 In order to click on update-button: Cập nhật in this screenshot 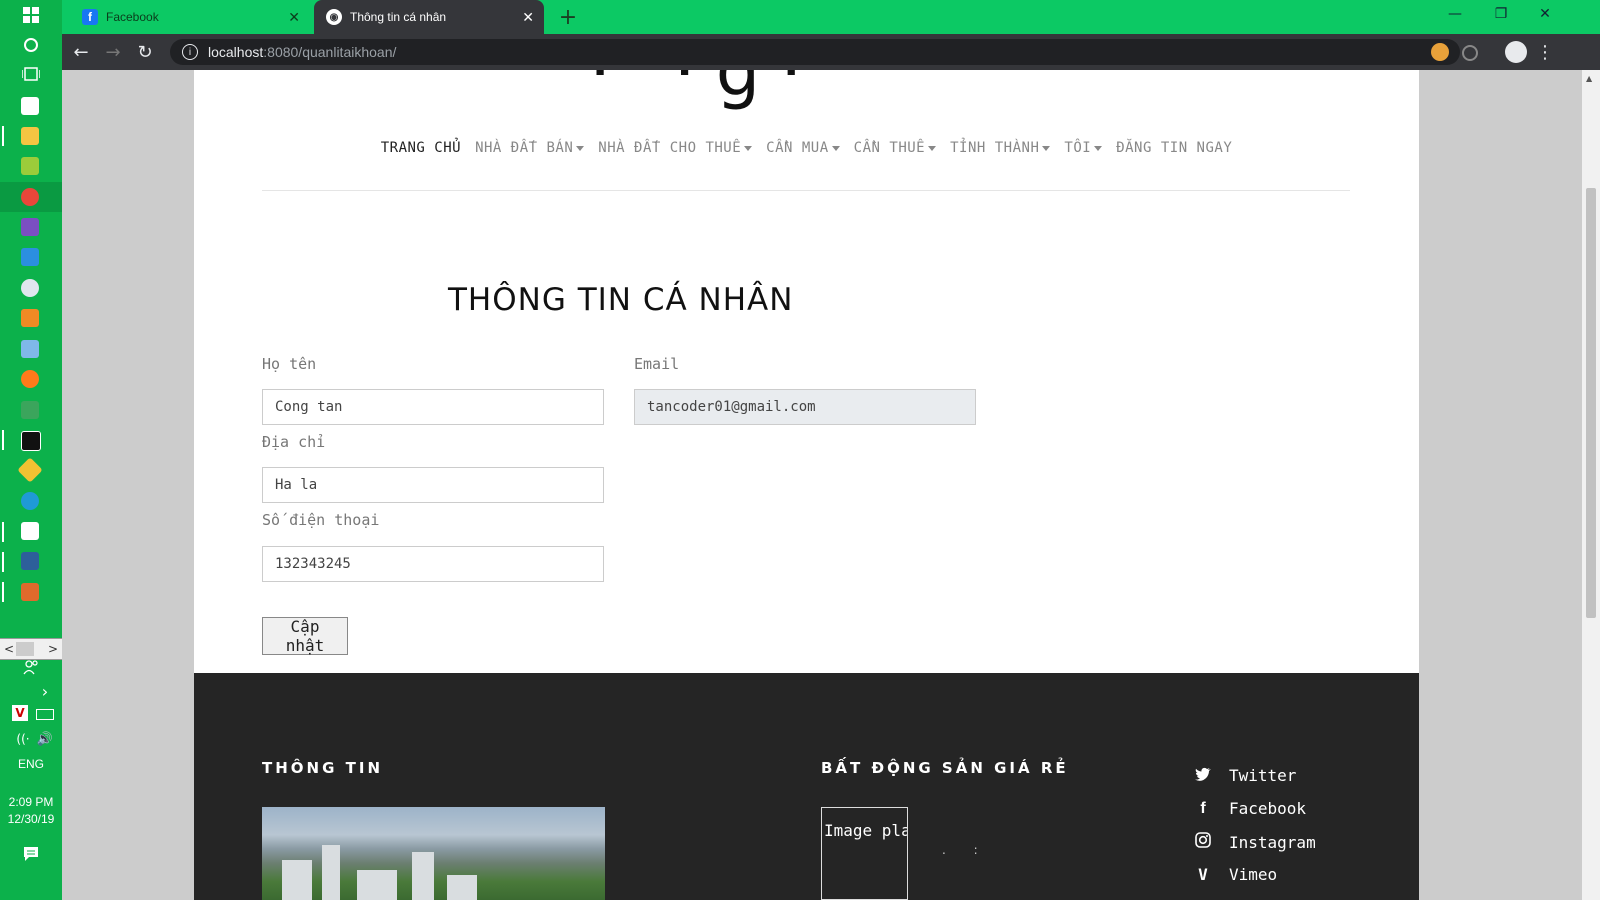, I will do `click(305, 636)`.